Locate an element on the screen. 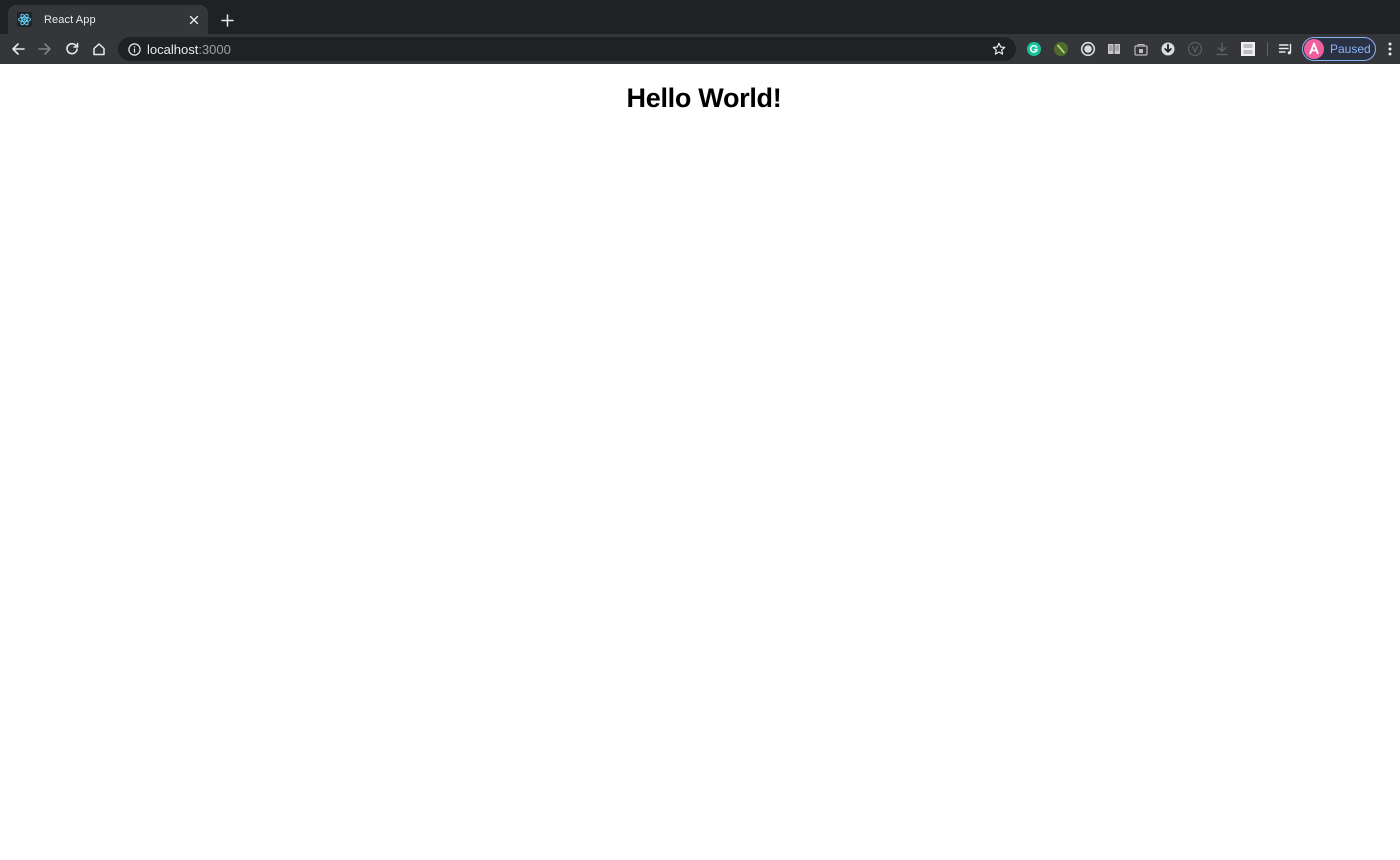 The image size is (1400, 860). close-tab-icon is located at coordinates (194, 20).